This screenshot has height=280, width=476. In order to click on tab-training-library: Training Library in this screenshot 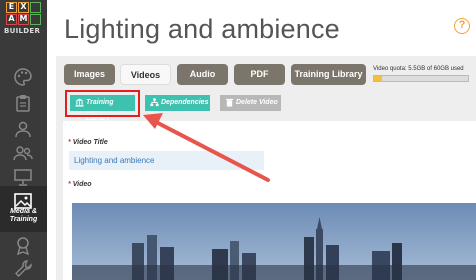, I will do `click(328, 74)`.